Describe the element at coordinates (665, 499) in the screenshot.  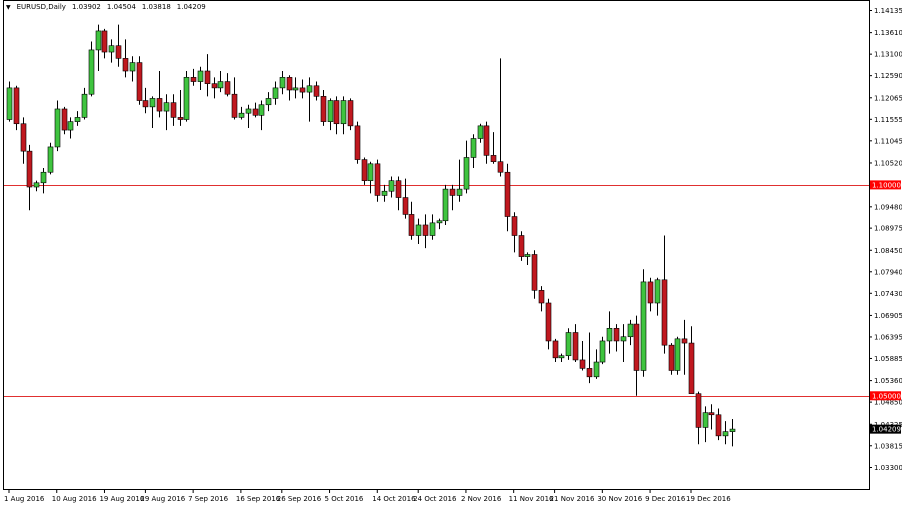
I see `x-tick-label: 9 Dec 2016` at that location.